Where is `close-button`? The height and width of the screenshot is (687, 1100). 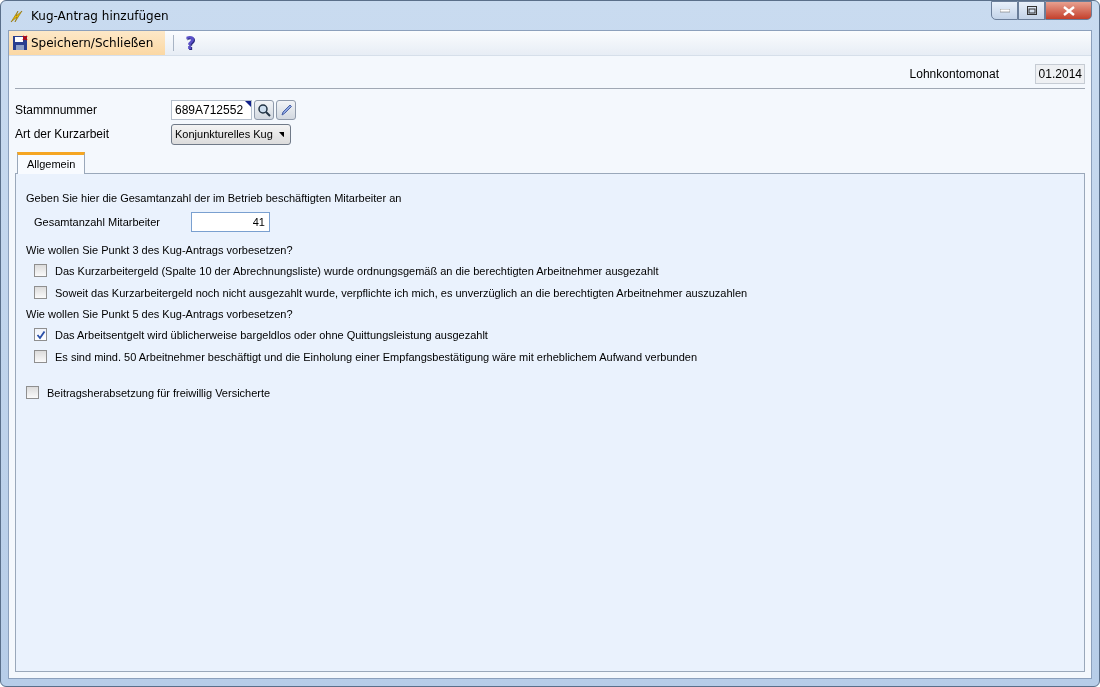
close-button is located at coordinates (1068, 10).